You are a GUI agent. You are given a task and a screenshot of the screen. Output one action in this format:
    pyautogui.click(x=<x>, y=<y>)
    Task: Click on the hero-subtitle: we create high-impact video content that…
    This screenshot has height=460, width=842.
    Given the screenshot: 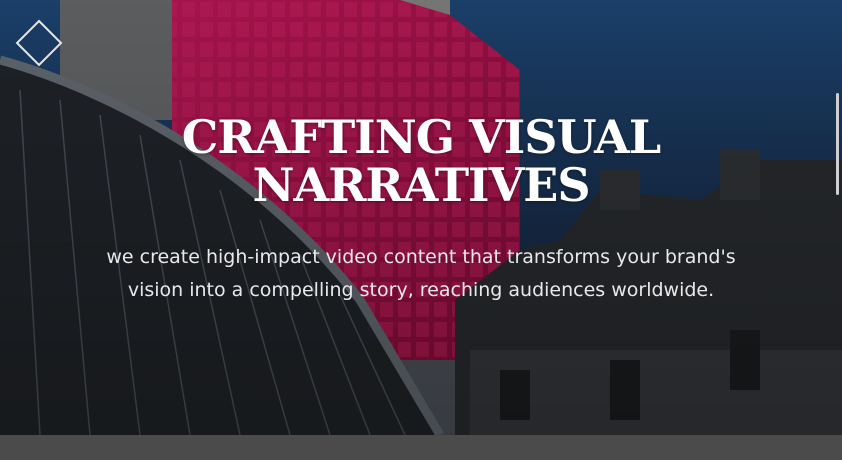 What is the action you would take?
    pyautogui.click(x=421, y=273)
    